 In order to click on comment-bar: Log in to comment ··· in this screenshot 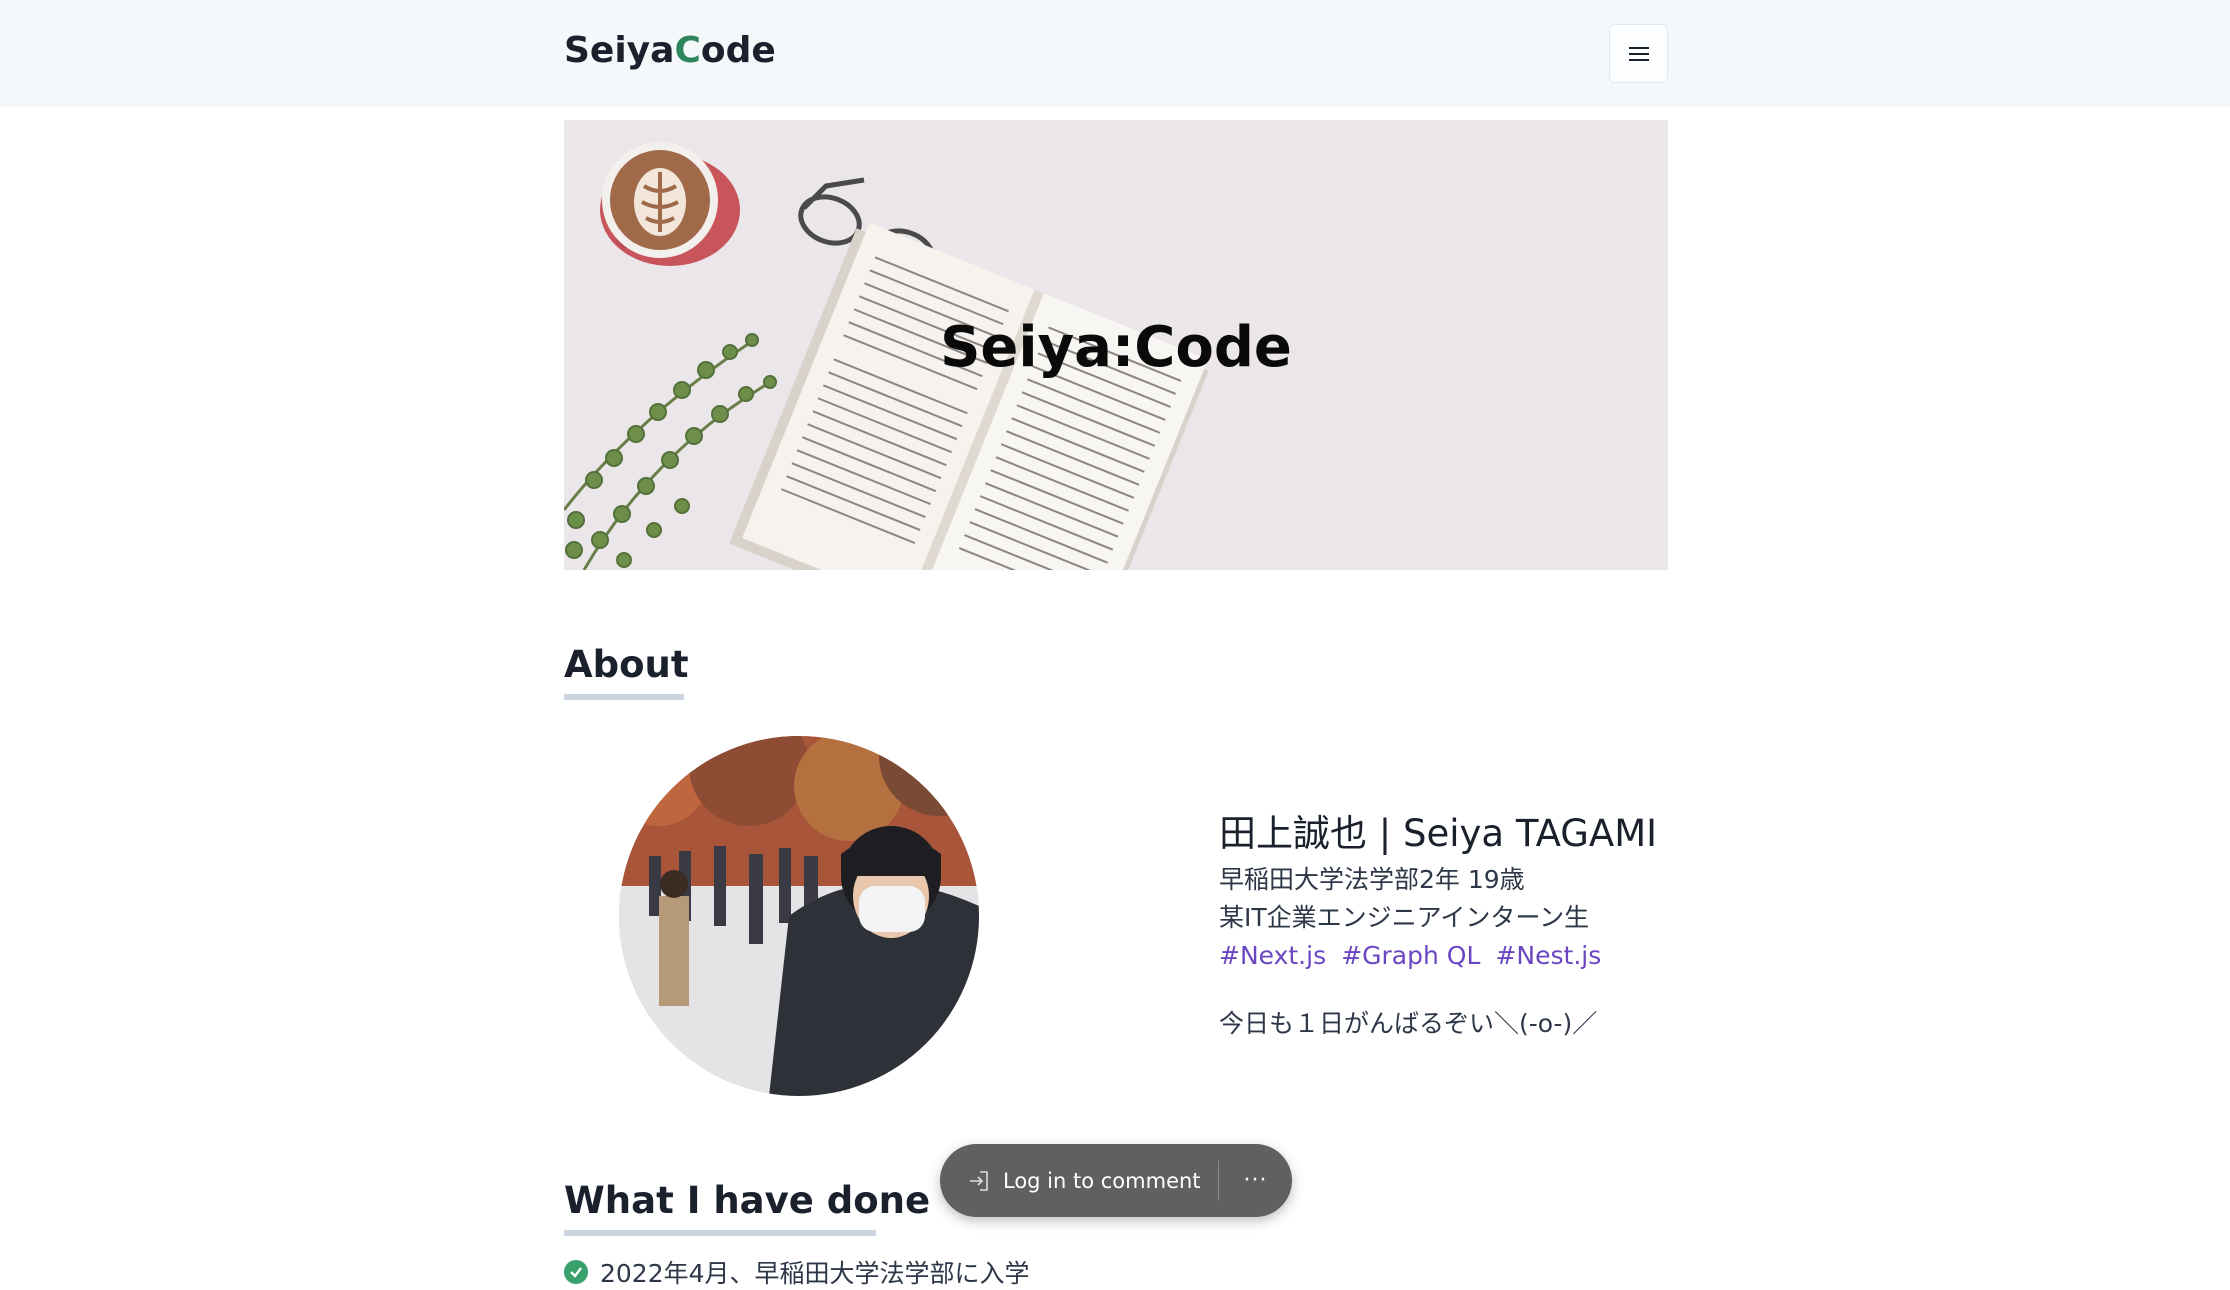, I will do `click(1116, 1180)`.